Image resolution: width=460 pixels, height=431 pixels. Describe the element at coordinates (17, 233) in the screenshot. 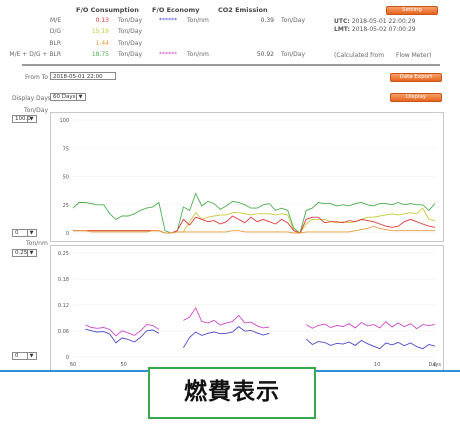

I see `chart1-ymin-value: 0` at that location.